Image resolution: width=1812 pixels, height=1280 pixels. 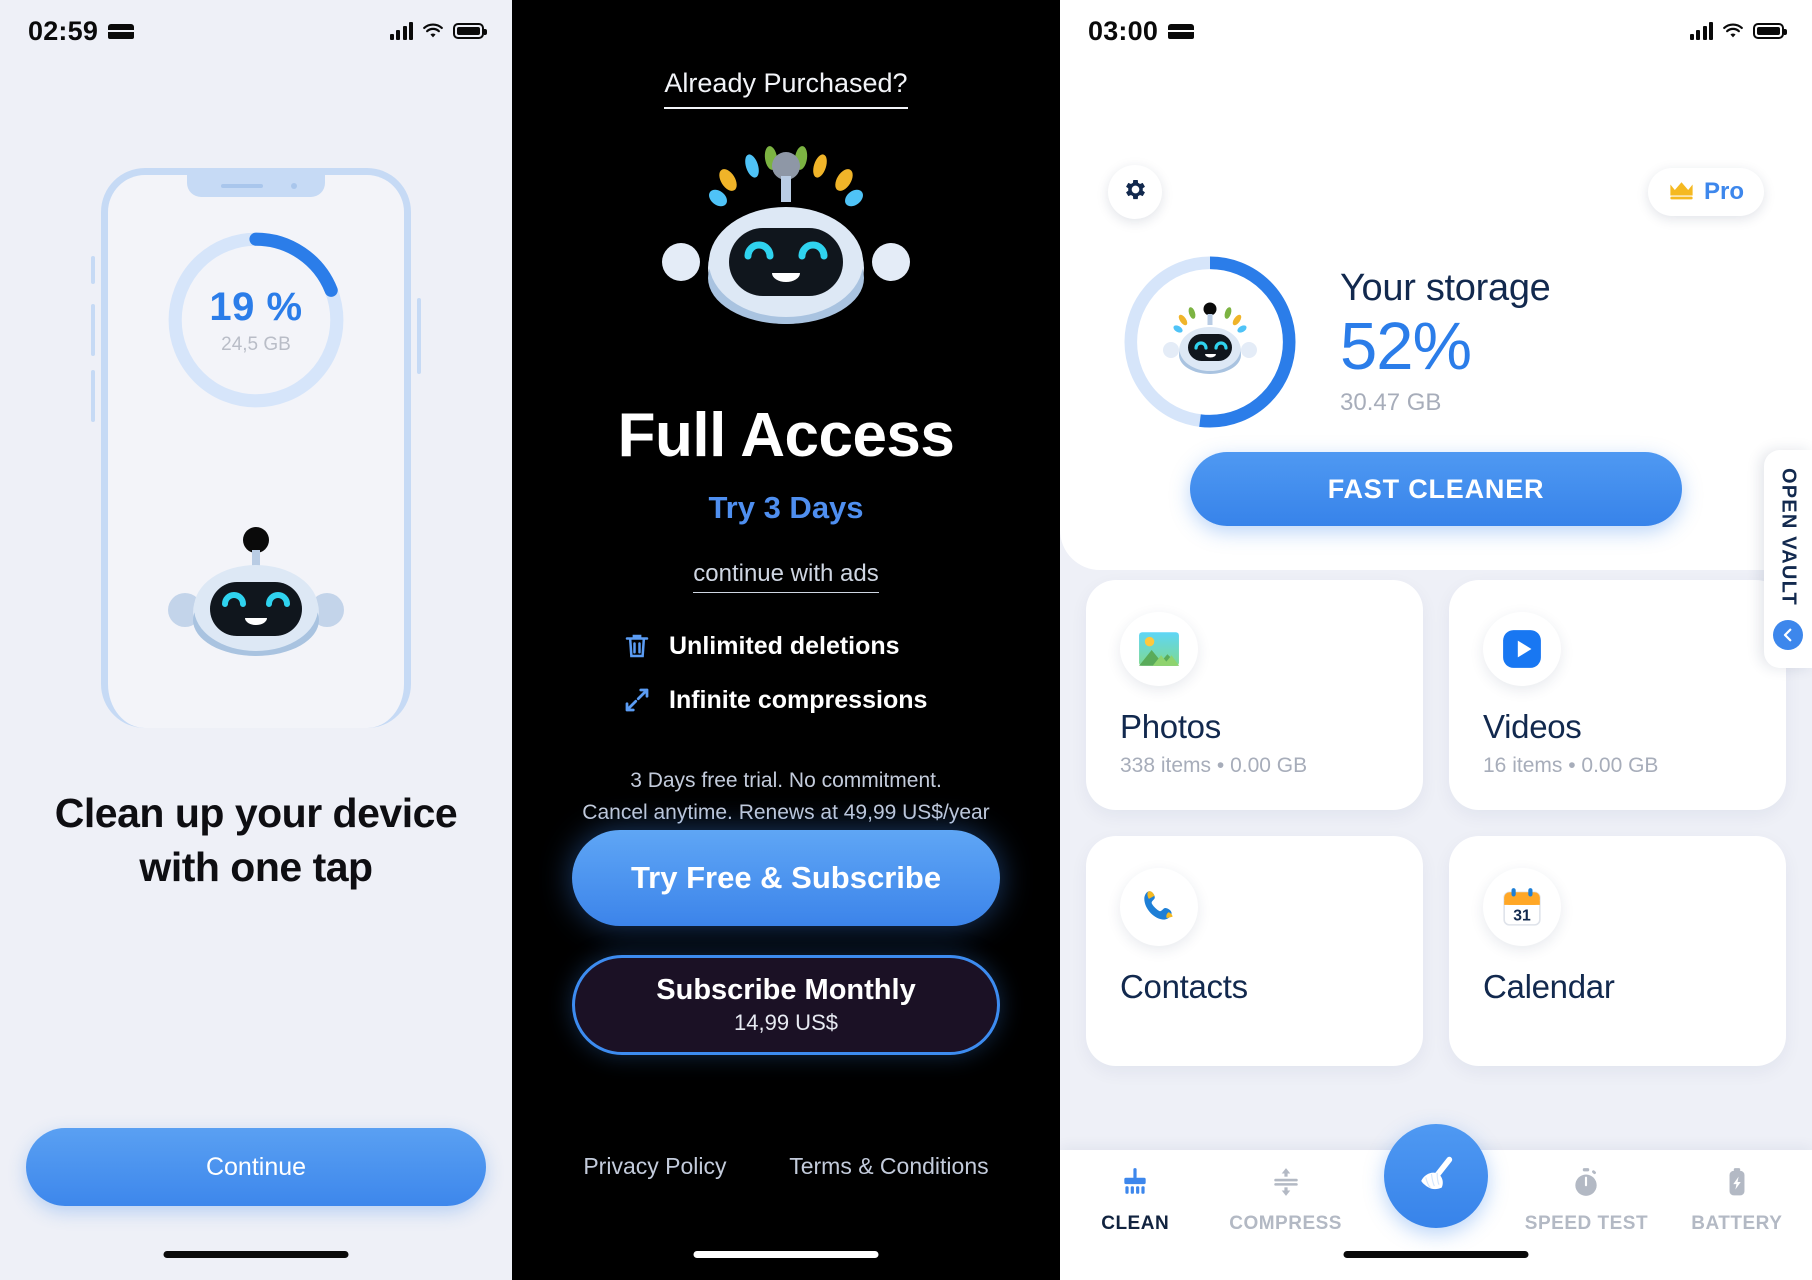 I want to click on category-card-photos: Photos 338 items • 0.00 GB, so click(x=1254, y=695).